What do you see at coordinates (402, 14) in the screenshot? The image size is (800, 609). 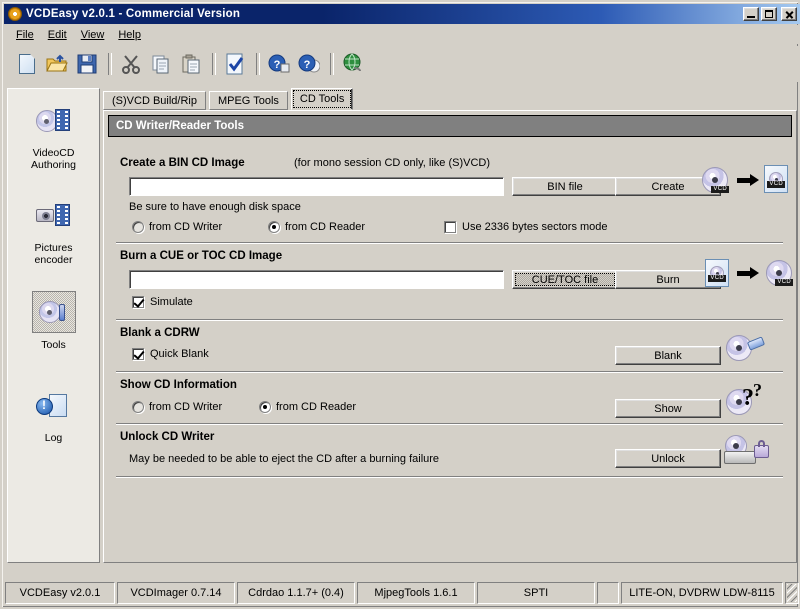 I see `title-bar: VCDEasy v2.0.1 - Commercial Version` at bounding box center [402, 14].